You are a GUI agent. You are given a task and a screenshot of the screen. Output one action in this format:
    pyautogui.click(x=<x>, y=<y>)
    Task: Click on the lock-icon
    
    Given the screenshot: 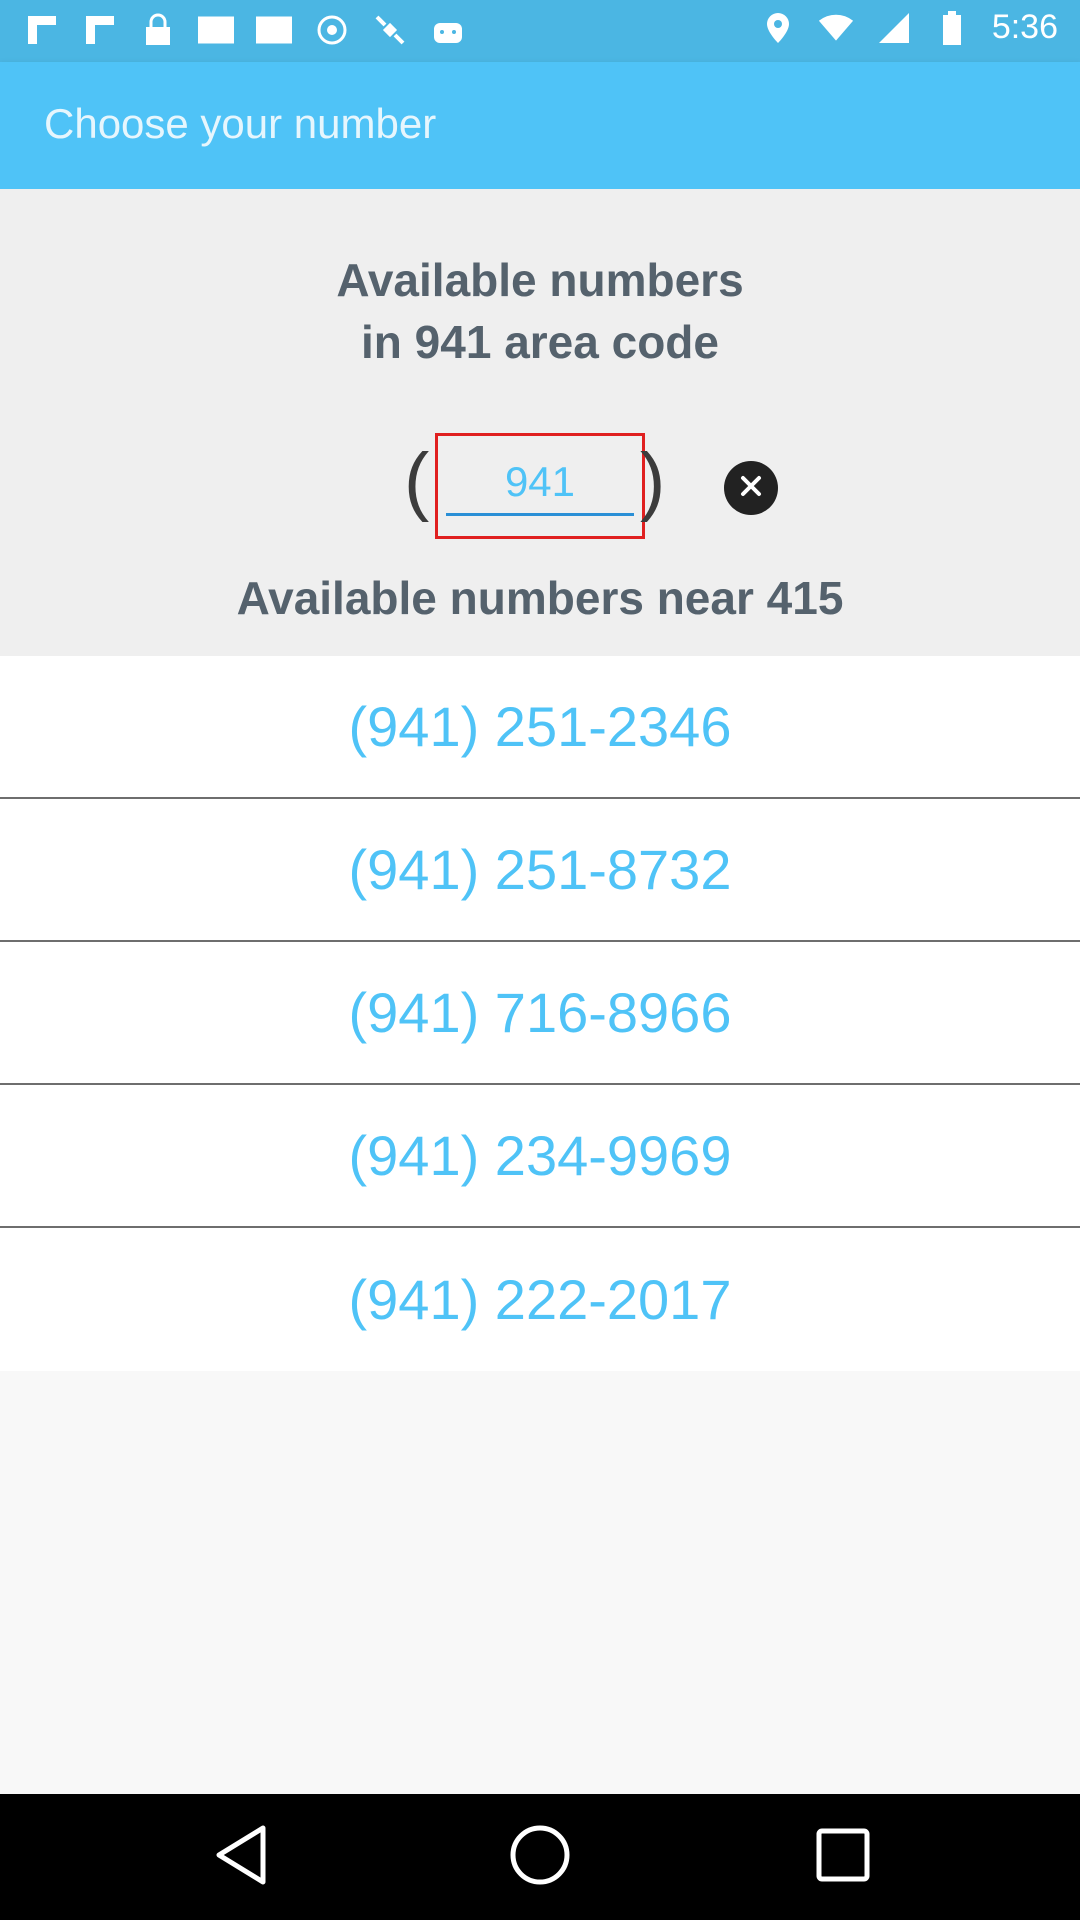 What is the action you would take?
    pyautogui.click(x=158, y=30)
    